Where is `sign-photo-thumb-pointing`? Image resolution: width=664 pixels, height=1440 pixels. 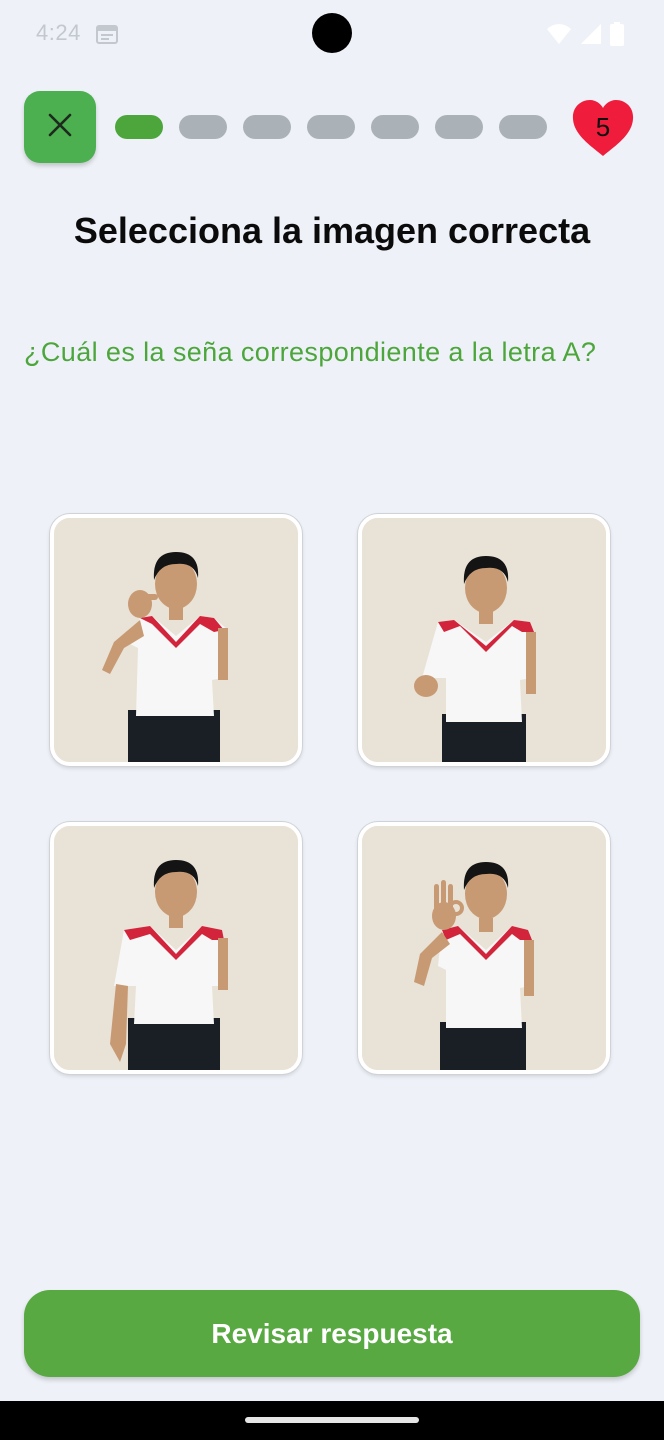
sign-photo-thumb-pointing is located at coordinates (176, 640).